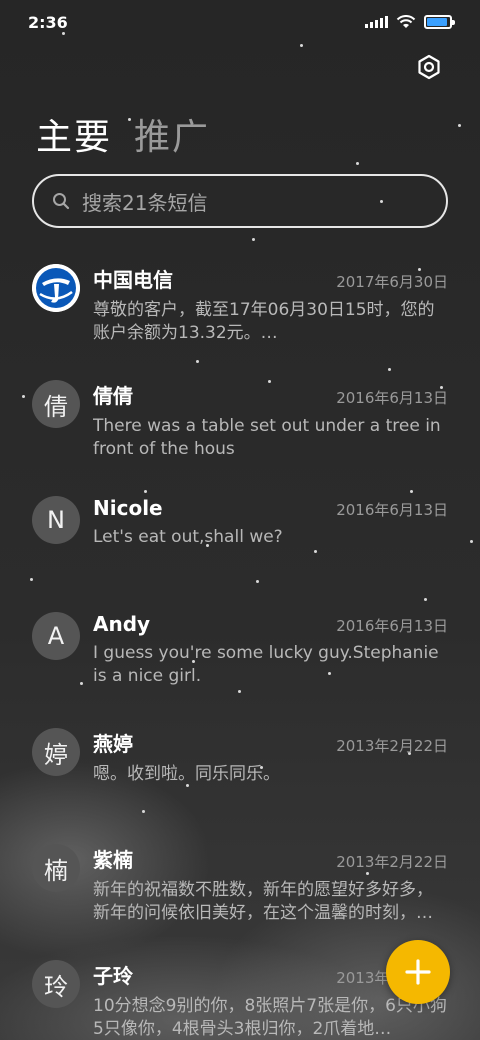 The height and width of the screenshot is (1040, 480). Describe the element at coordinates (61, 201) in the screenshot. I see `search-icon` at that location.